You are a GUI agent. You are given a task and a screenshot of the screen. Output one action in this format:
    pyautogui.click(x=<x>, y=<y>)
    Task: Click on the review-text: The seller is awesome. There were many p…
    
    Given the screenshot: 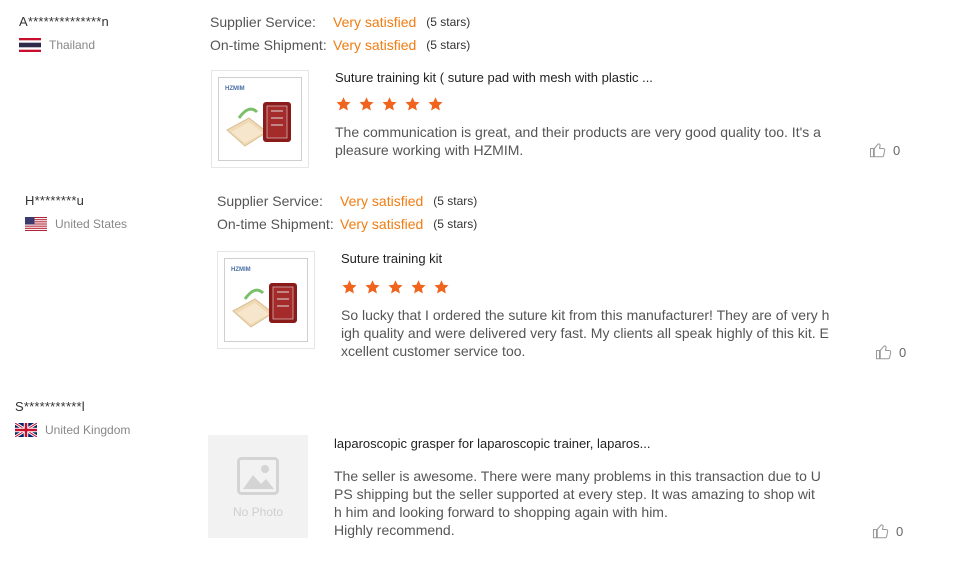 What is the action you would take?
    pyautogui.click(x=577, y=503)
    